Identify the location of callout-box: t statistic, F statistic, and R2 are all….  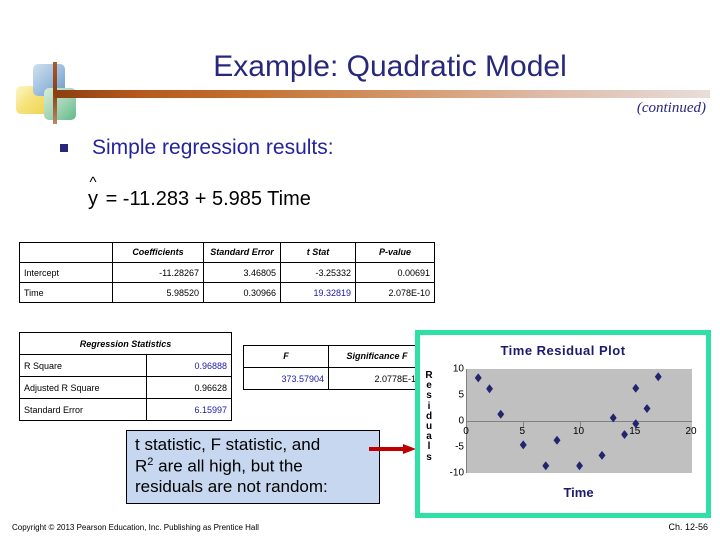
(253, 467).